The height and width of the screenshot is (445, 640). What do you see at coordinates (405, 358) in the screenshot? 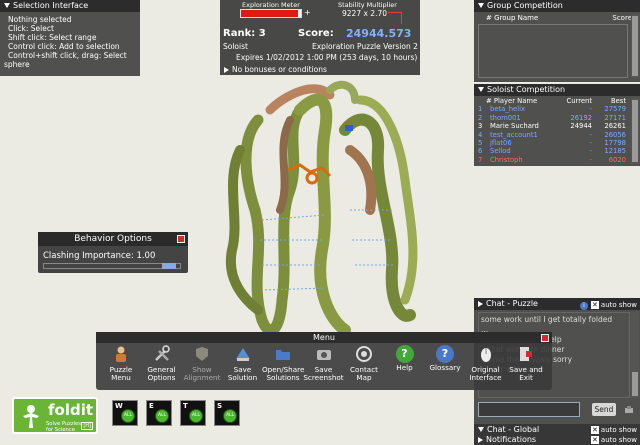
I see `menu-item-help: ? Help` at bounding box center [405, 358].